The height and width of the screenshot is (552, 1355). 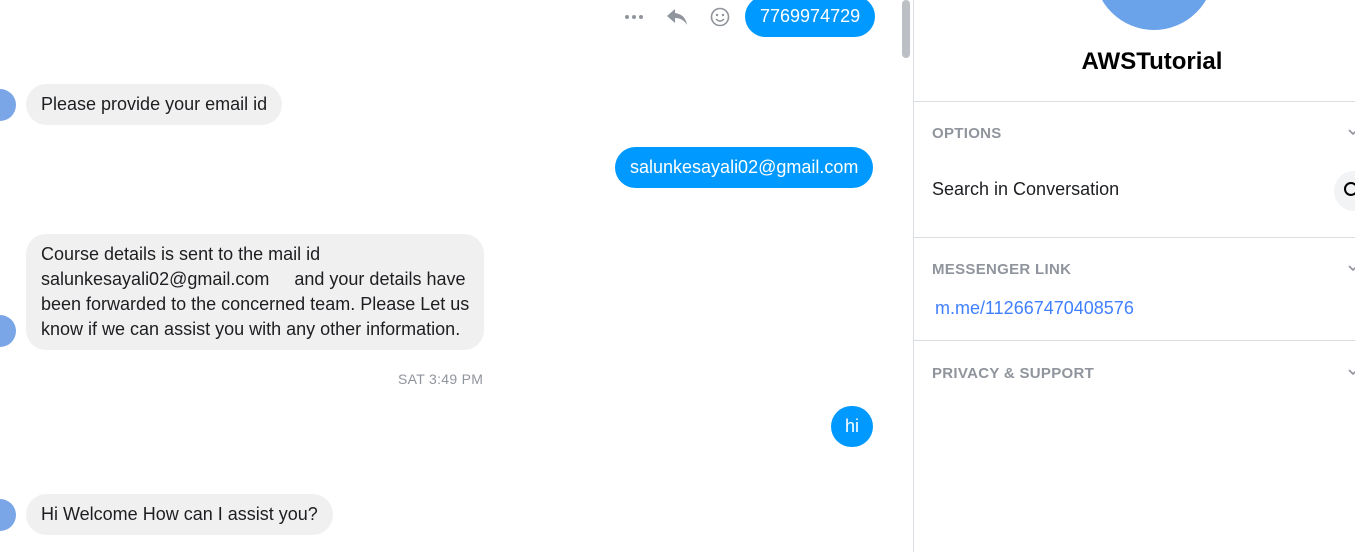 What do you see at coordinates (906, 29) in the screenshot?
I see `scrollbar` at bounding box center [906, 29].